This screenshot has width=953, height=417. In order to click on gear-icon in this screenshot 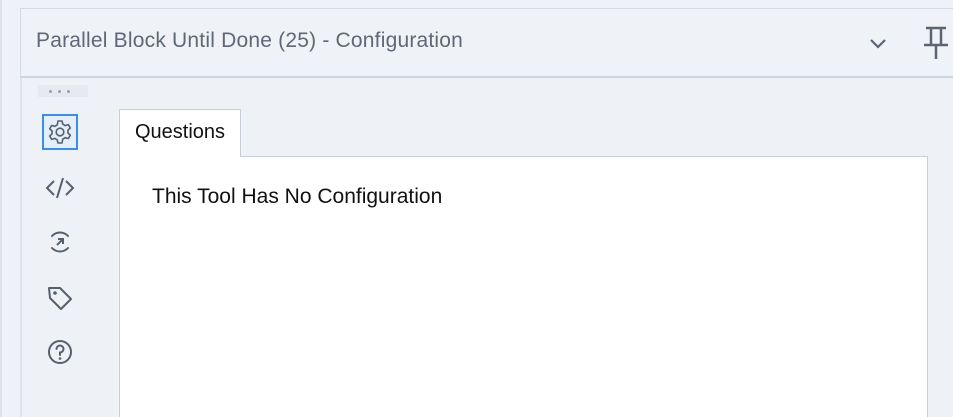, I will do `click(60, 132)`.